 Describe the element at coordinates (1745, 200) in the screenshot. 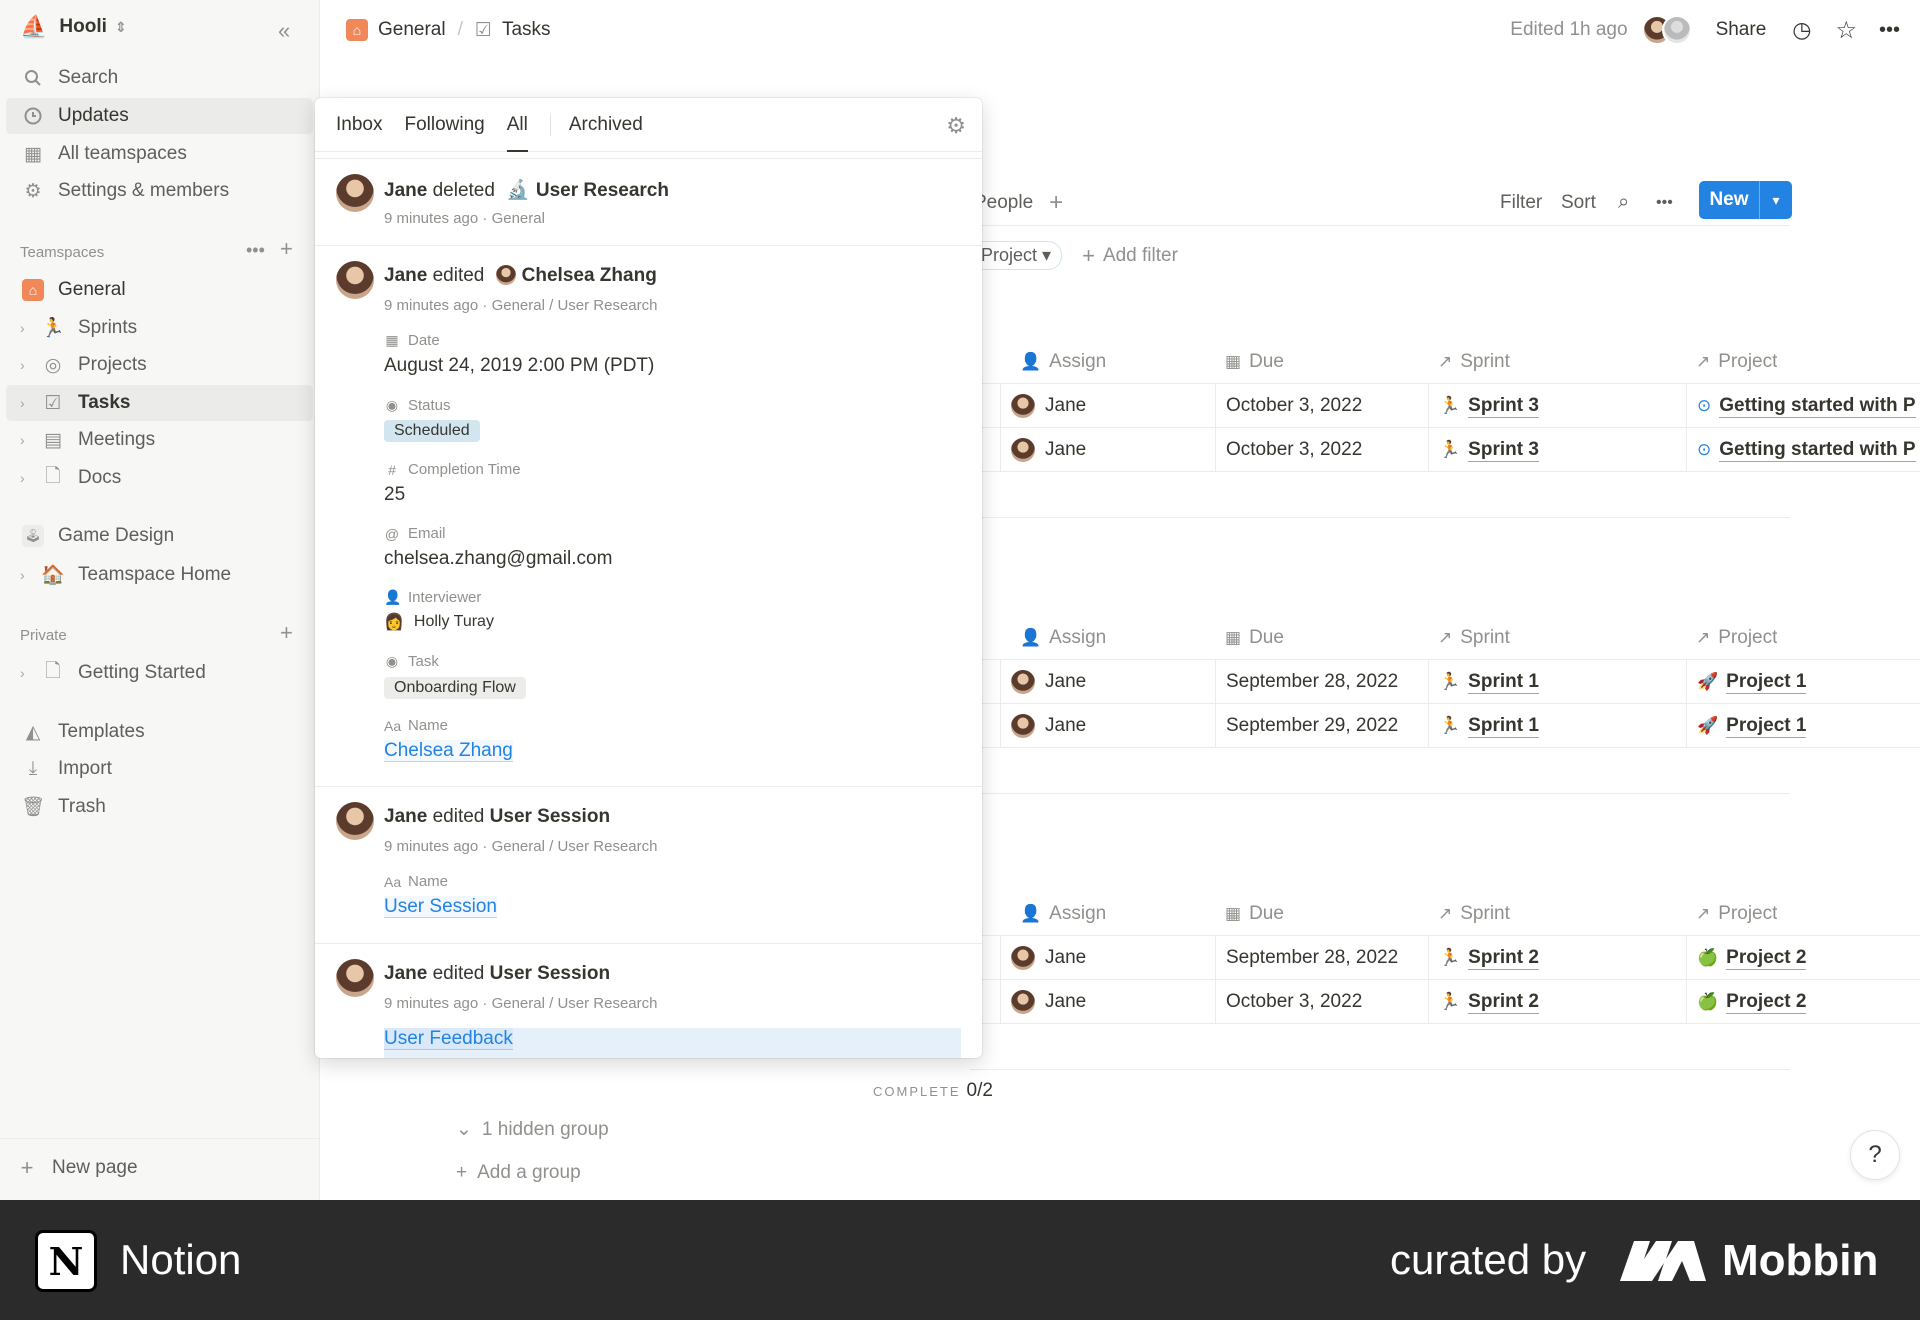

I see `new-button: New ▾` at that location.